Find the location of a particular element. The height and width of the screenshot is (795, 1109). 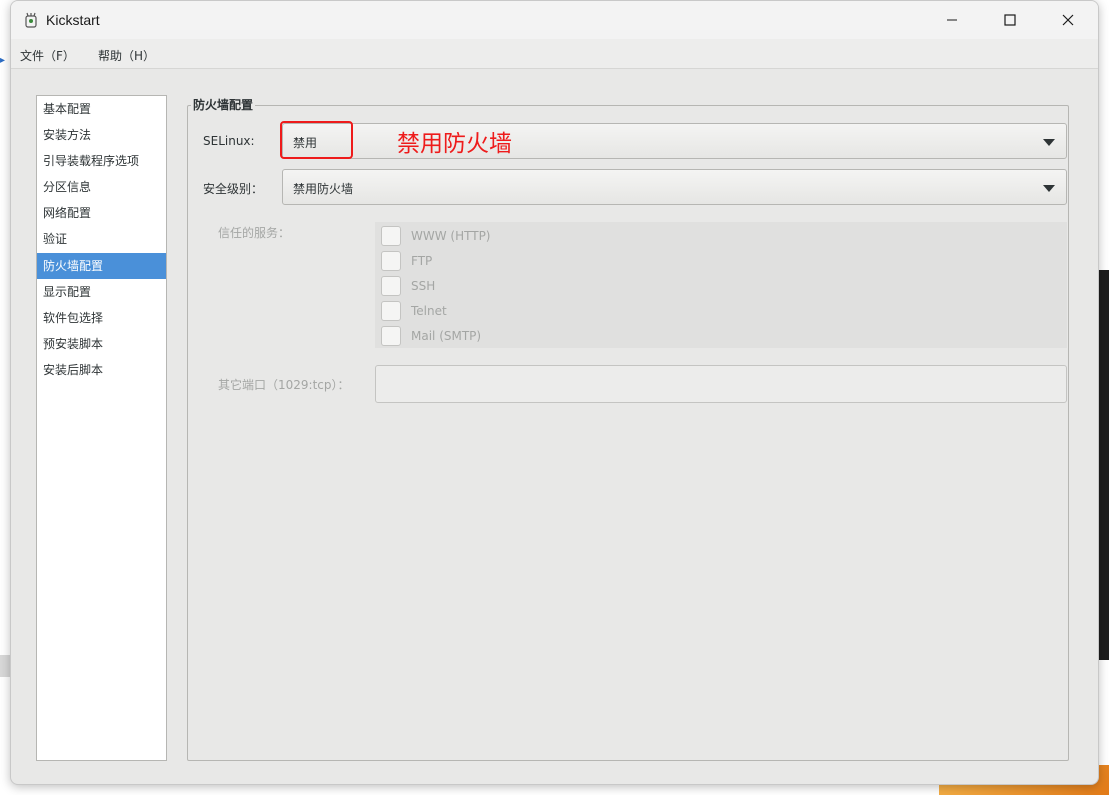

sidebar-item-network: 网络配置 is located at coordinates (101, 213).